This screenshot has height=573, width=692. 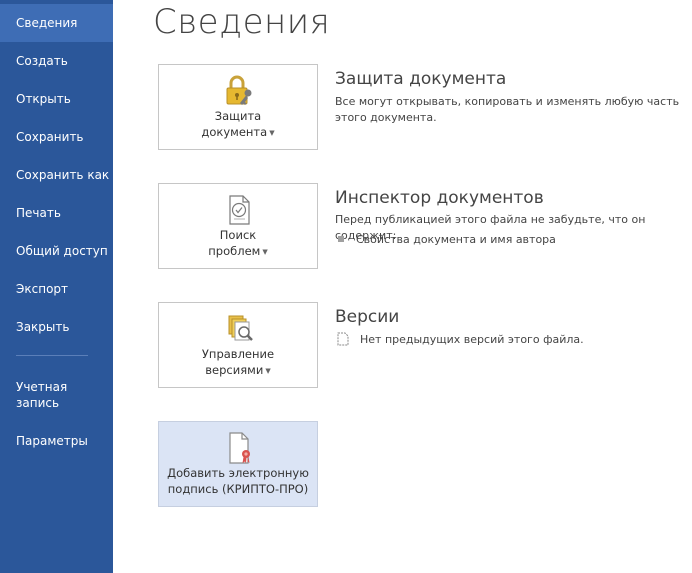 I want to click on protect-document-label: Защита документа ▼, so click(x=238, y=124).